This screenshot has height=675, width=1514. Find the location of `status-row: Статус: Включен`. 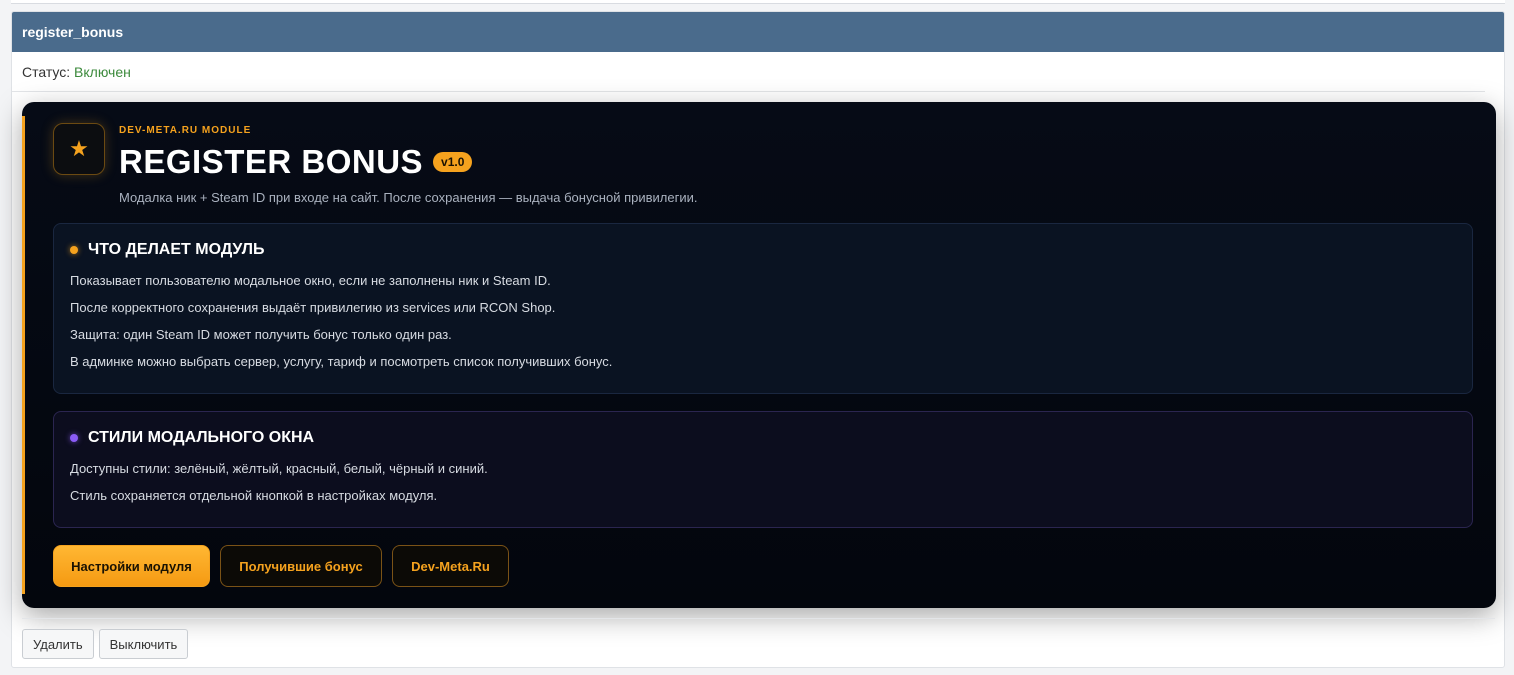

status-row: Статус: Включен is located at coordinates (748, 72).